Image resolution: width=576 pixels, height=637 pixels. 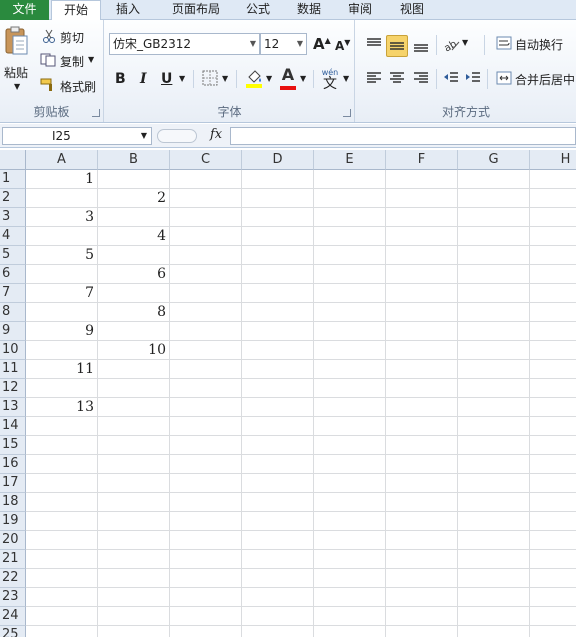 I want to click on row-header-15: 15, so click(x=13, y=445).